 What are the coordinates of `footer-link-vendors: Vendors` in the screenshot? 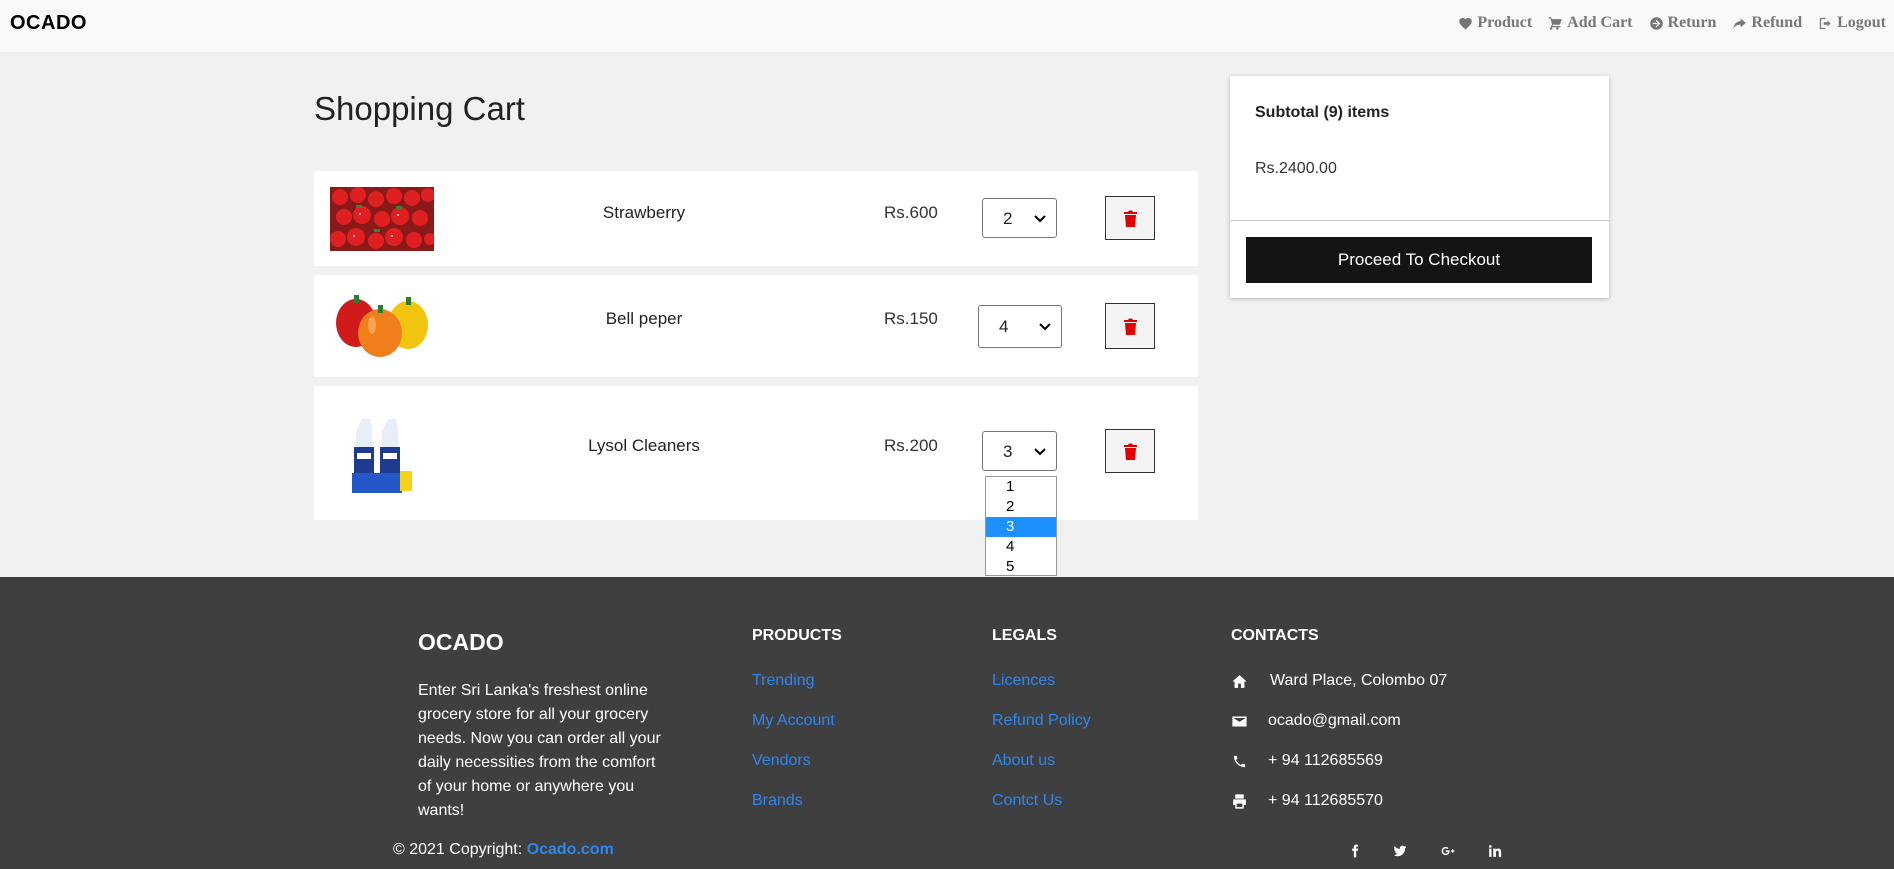 It's located at (781, 761).